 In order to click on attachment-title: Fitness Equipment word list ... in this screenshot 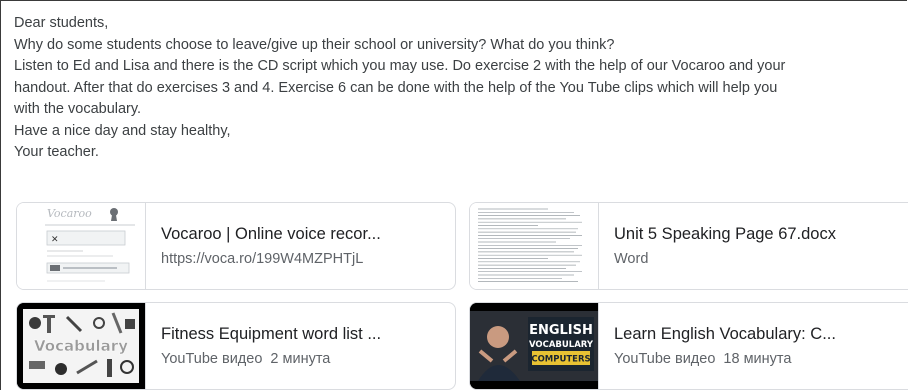, I will do `click(303, 334)`.